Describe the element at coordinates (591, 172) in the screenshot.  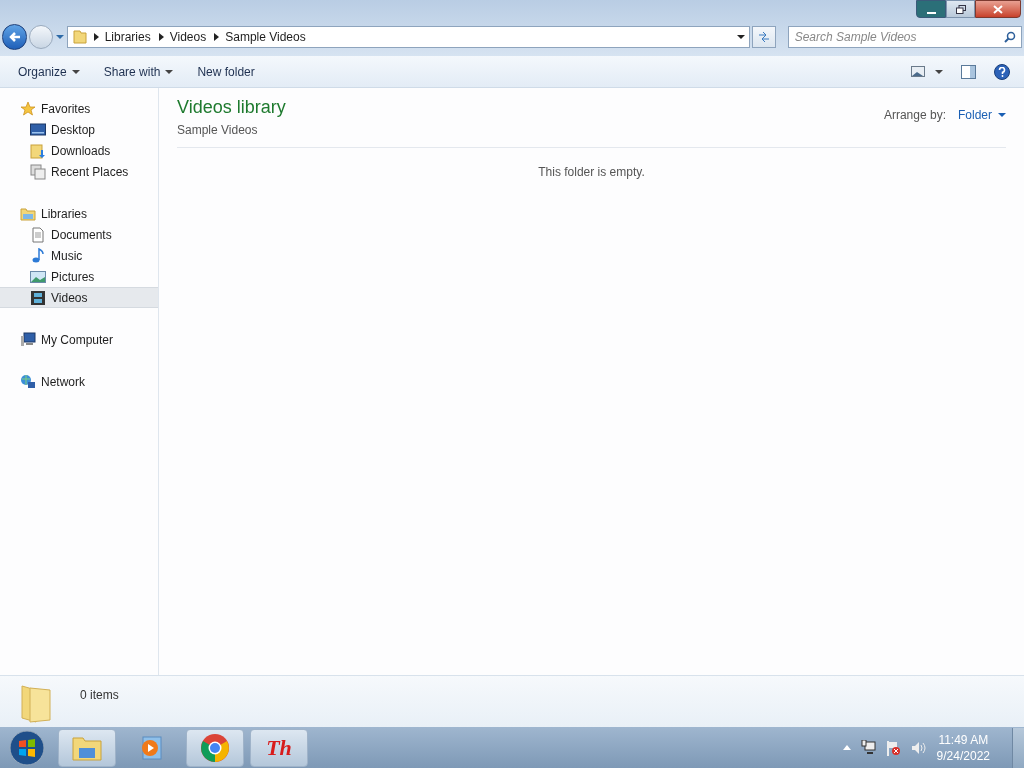
I see `empty-message: This folder is empty.` at that location.